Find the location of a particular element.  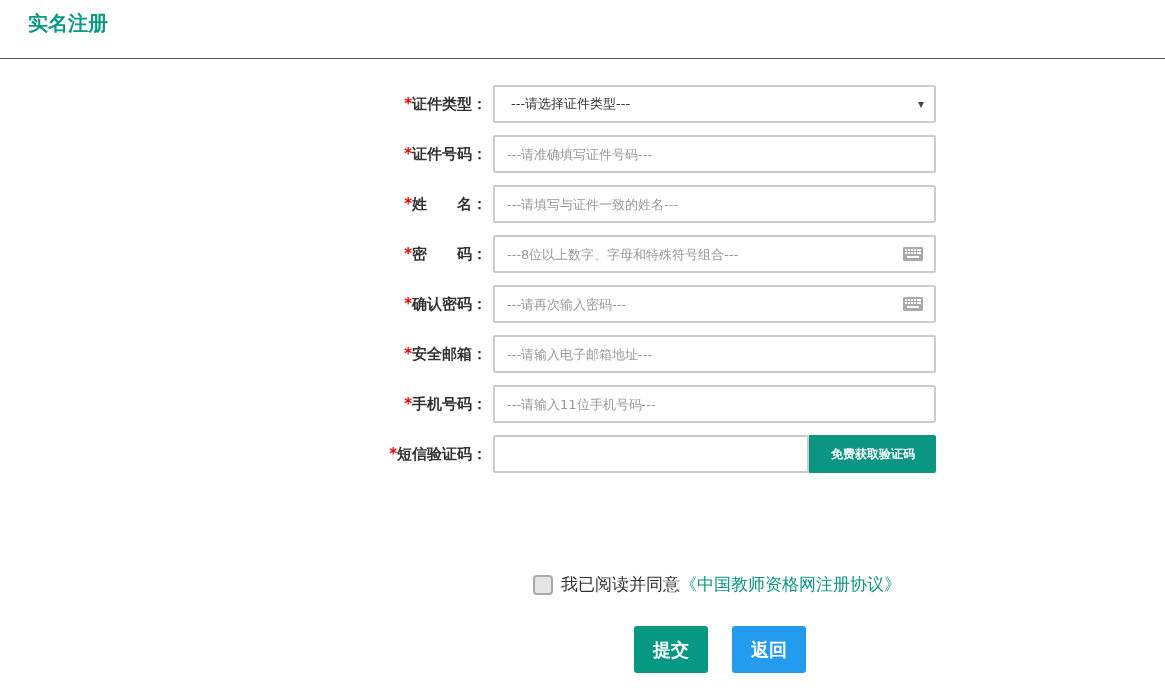

input-field is located at coordinates (651, 454).